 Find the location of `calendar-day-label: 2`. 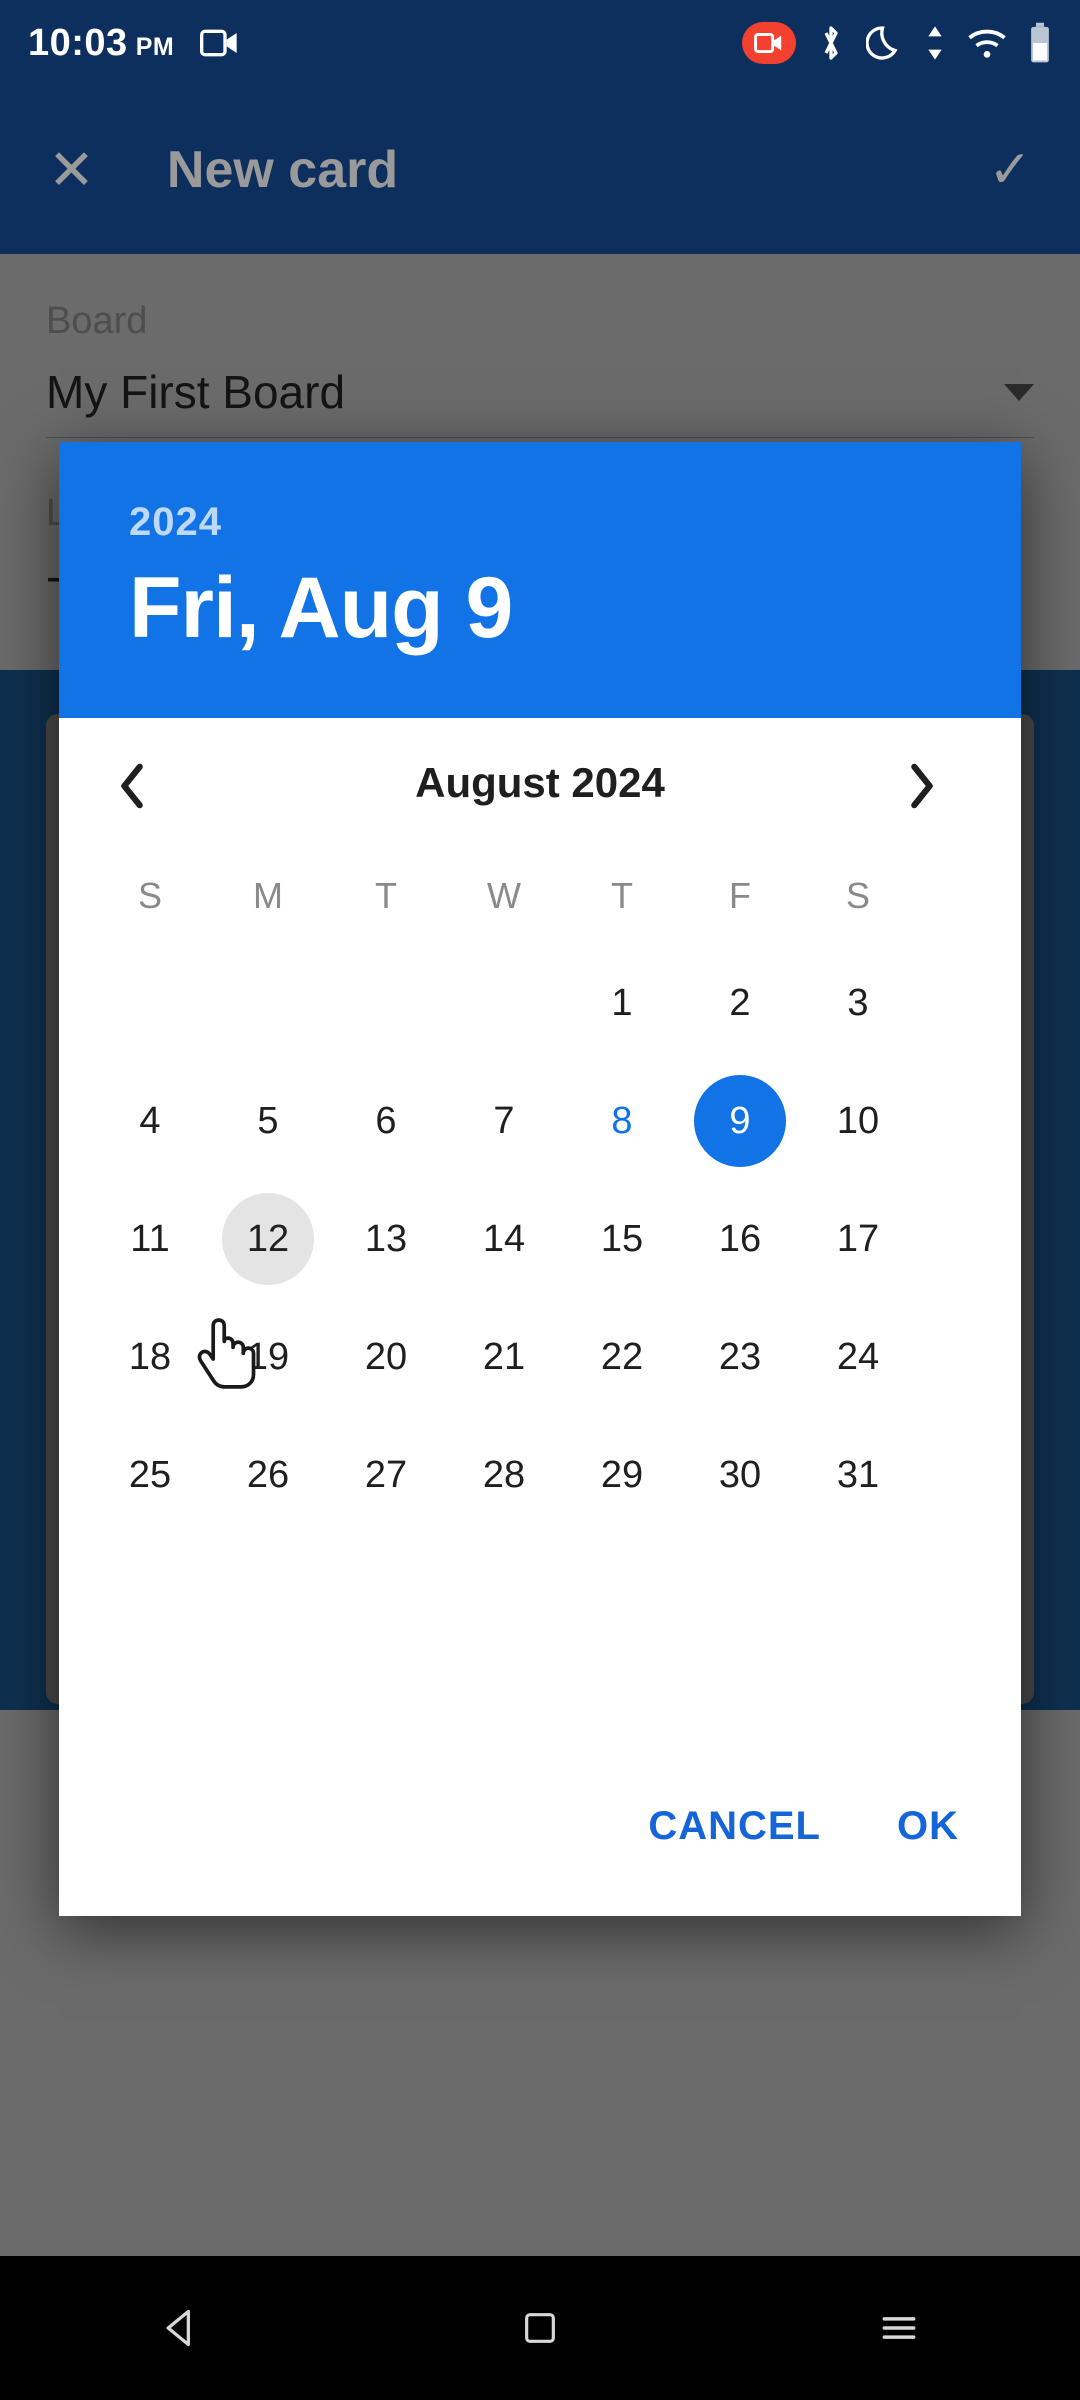

calendar-day-label: 2 is located at coordinates (740, 1002).